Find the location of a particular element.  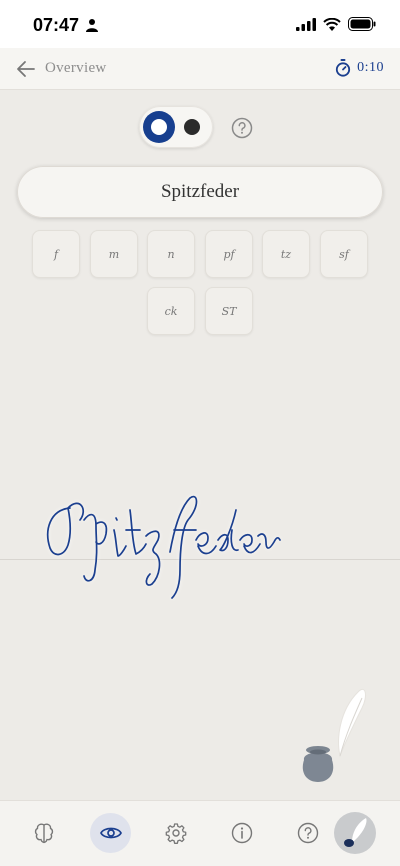

person-icon is located at coordinates (92, 25).